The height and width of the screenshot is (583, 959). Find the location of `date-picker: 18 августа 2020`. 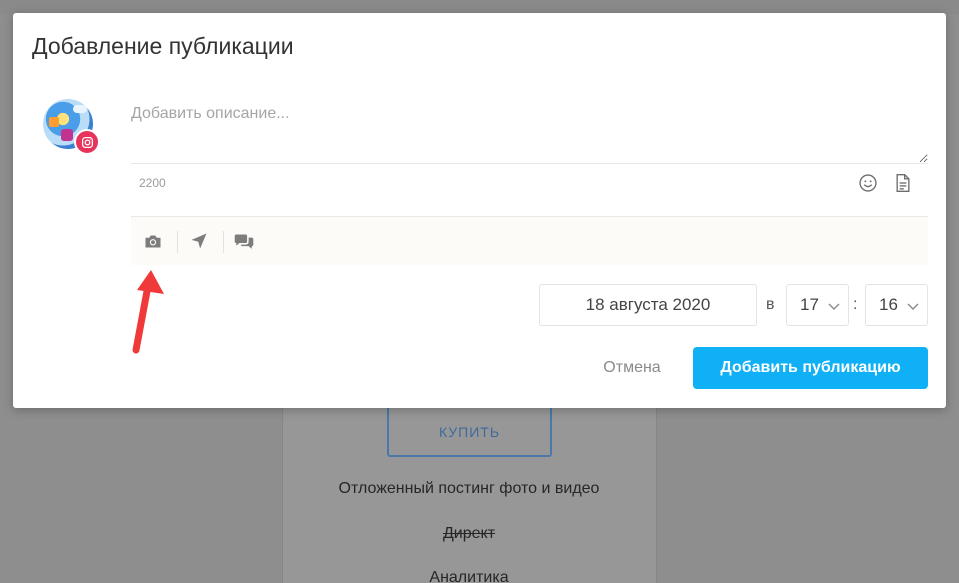

date-picker: 18 августа 2020 is located at coordinates (648, 305).